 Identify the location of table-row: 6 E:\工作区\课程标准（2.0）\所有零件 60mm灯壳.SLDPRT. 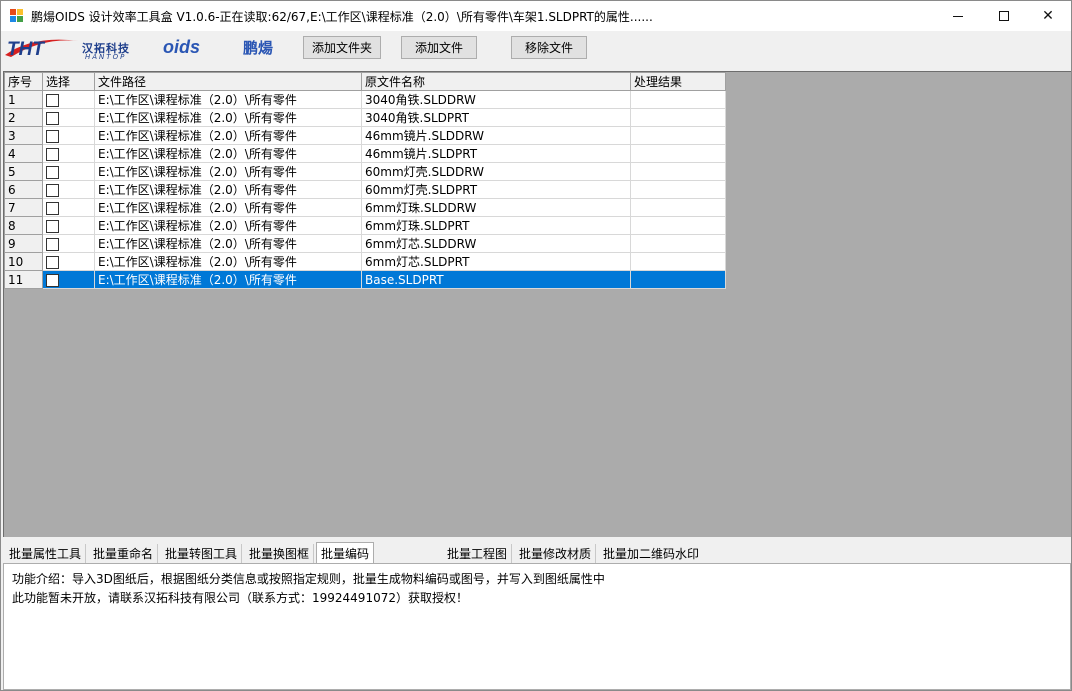
(365, 189).